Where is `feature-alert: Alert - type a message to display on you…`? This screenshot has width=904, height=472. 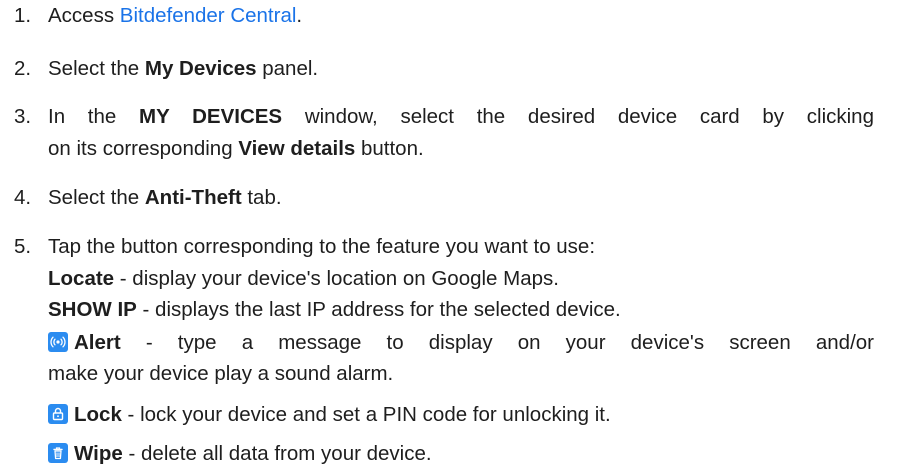 feature-alert: Alert - type a message to display on you… is located at coordinates (461, 343).